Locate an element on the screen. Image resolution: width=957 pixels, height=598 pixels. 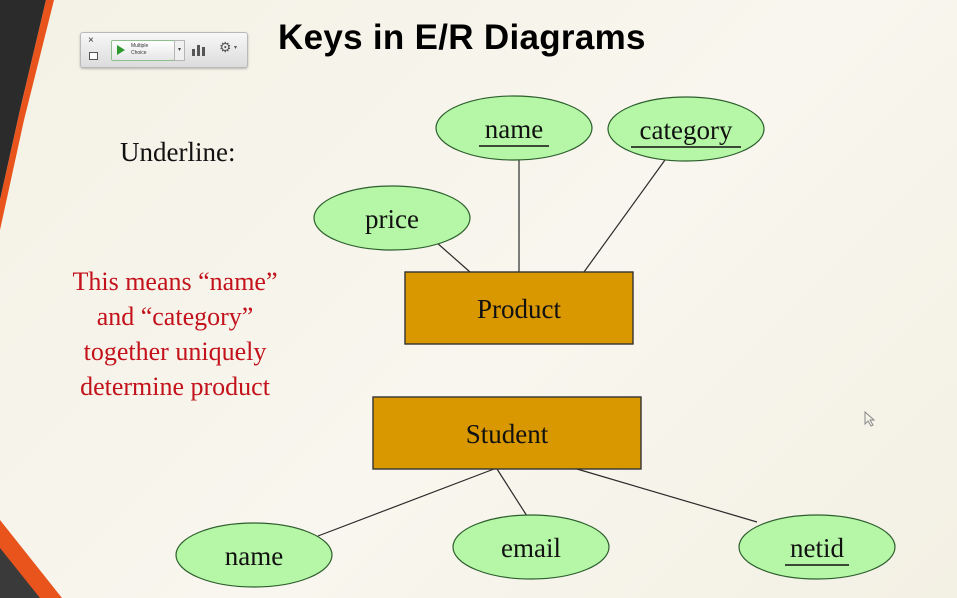
attribute-label: email is located at coordinates (531, 548).